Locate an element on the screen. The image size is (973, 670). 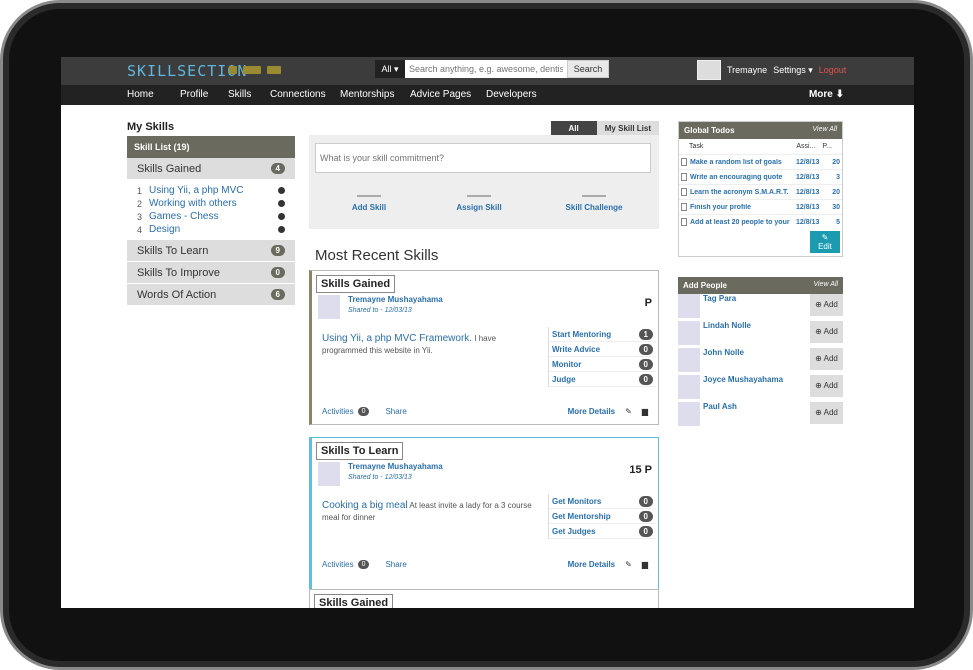
todo-task: Add at least 20 people to your is located at coordinates (743, 222).